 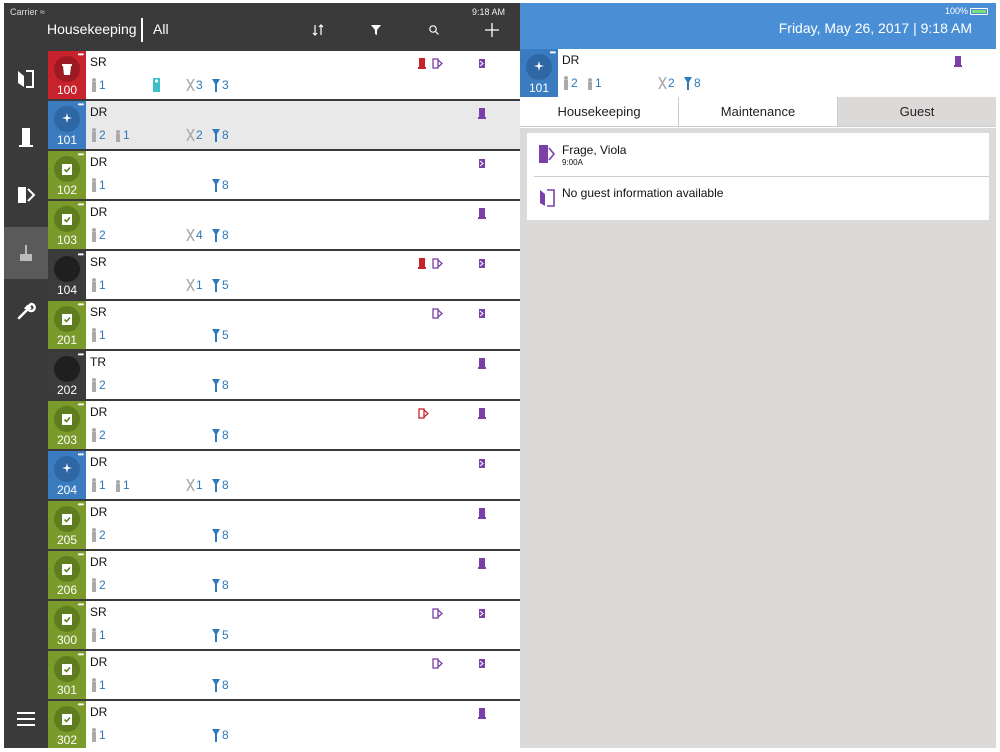 I want to click on room-badge: ••• 203, so click(x=67, y=425).